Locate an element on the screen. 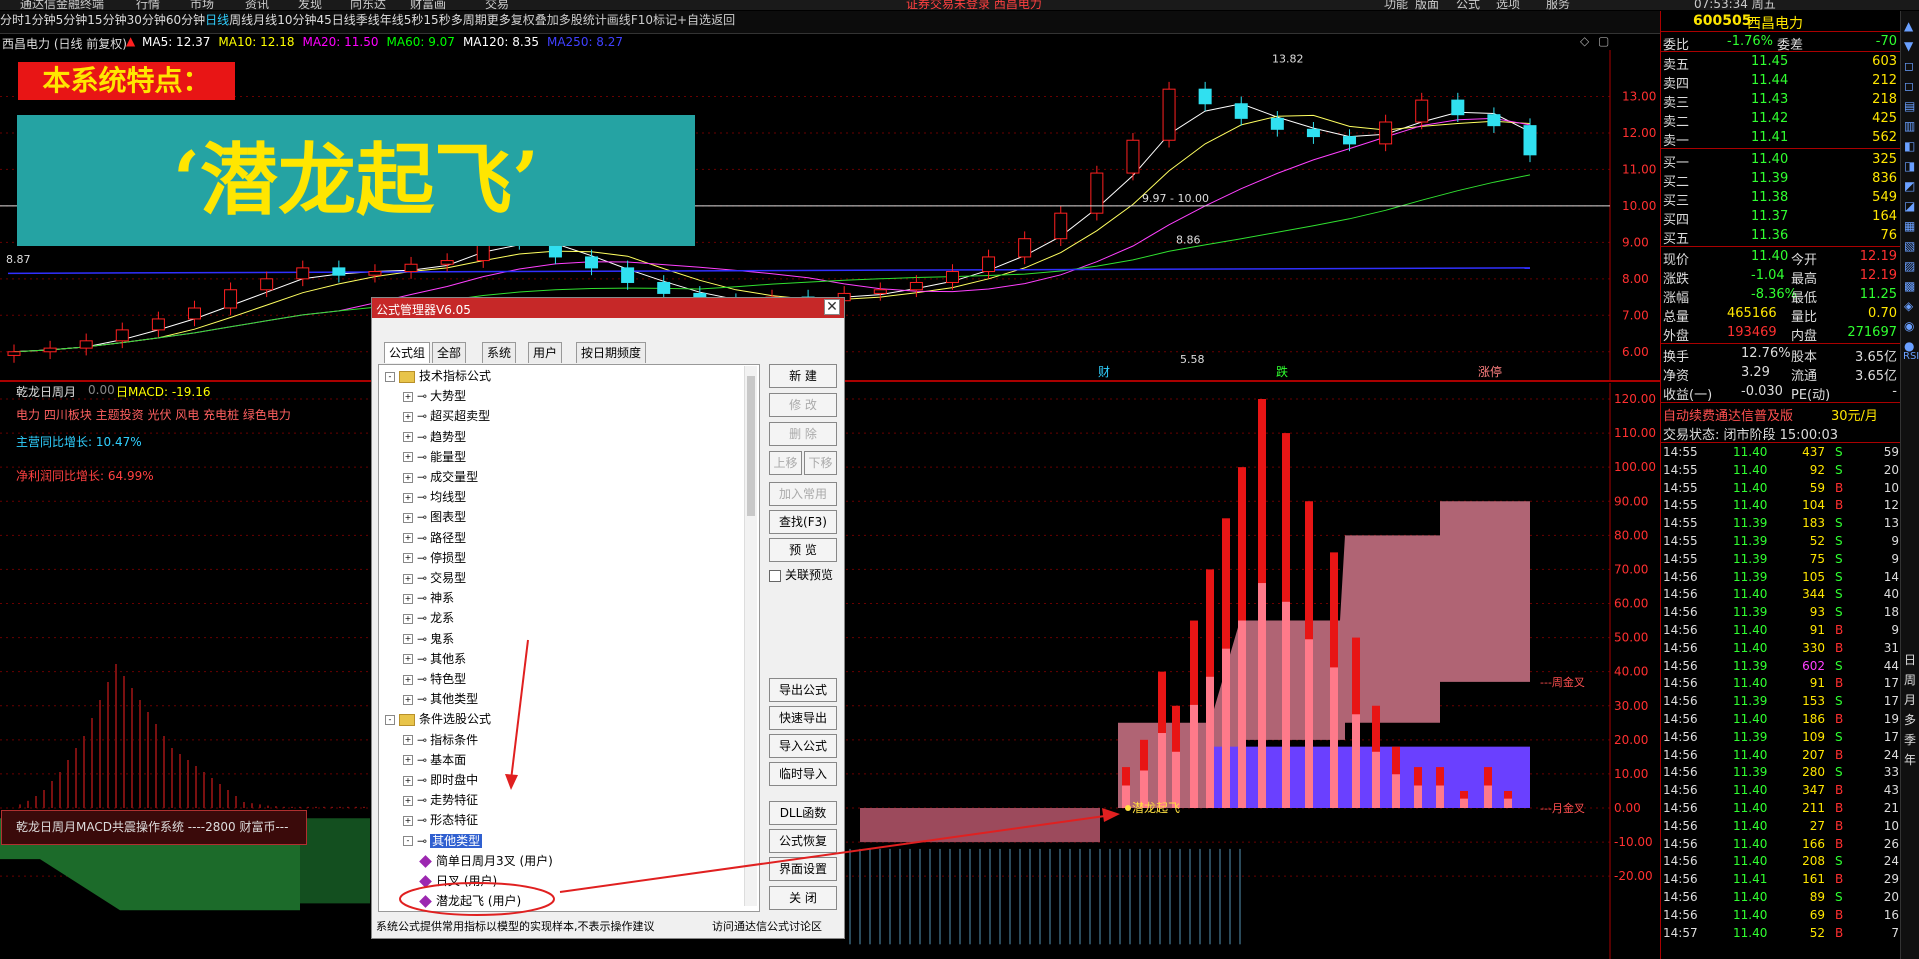 This screenshot has width=1919, height=959. tree-node: + ⊸ 指标条件 is located at coordinates (440, 739).